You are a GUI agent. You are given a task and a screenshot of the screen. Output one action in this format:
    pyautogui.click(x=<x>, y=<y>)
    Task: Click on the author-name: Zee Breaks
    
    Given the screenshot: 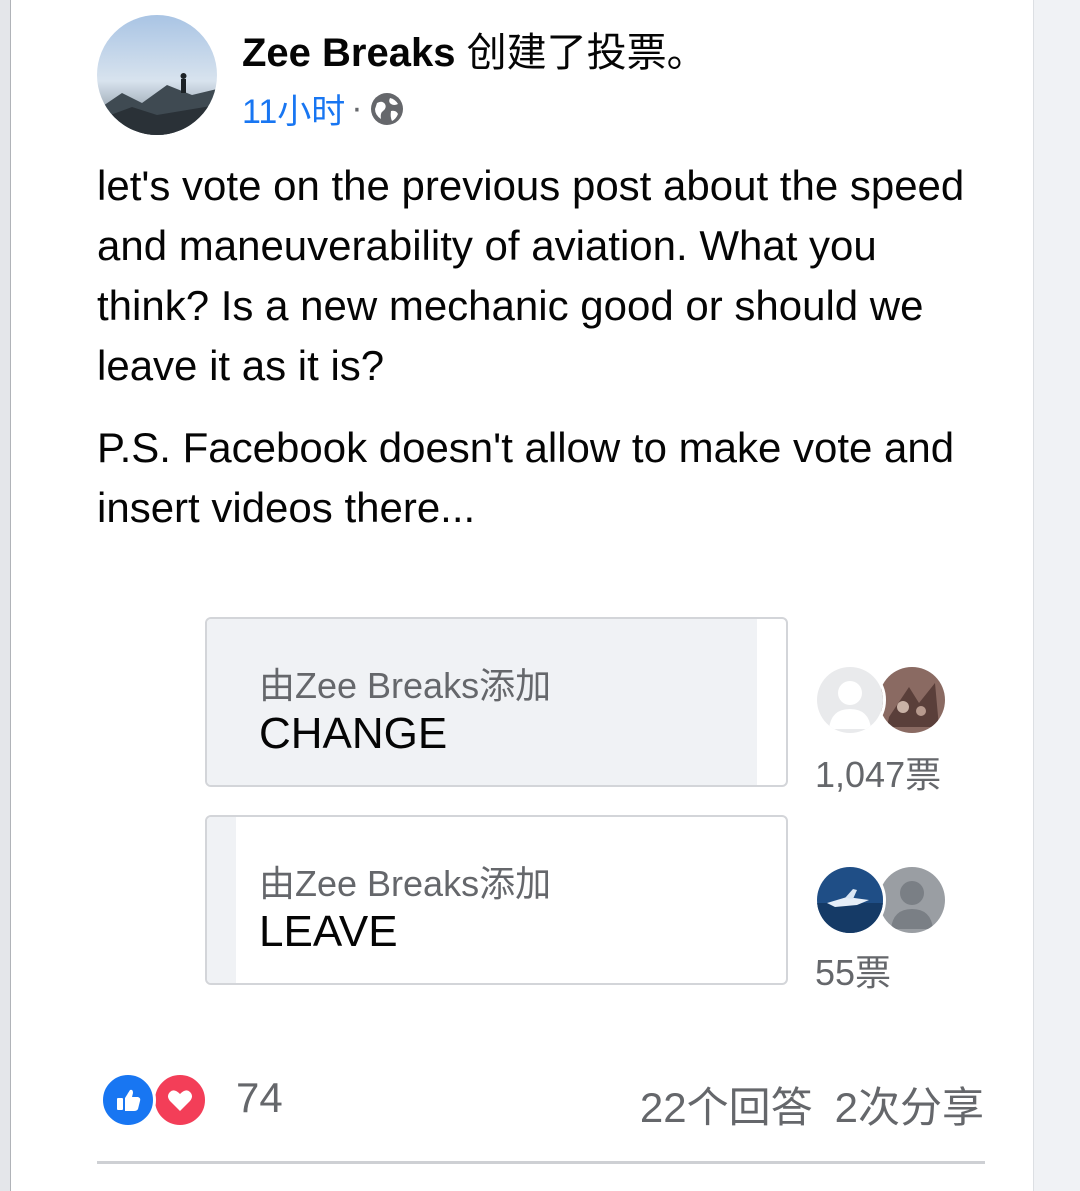 What is the action you would take?
    pyautogui.click(x=348, y=53)
    